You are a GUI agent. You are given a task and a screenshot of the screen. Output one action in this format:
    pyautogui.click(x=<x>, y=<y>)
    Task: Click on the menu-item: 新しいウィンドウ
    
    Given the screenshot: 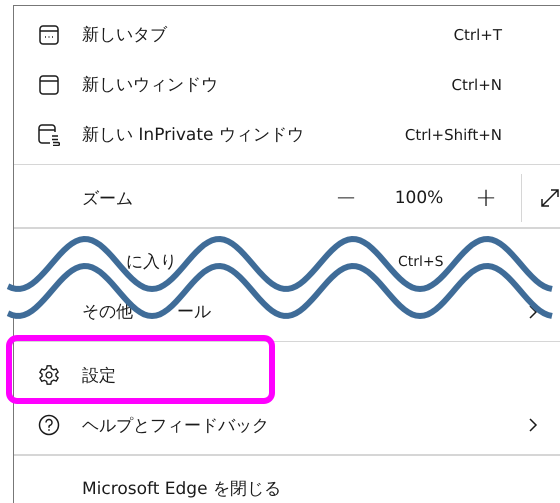 What is the action you would take?
    pyautogui.click(x=150, y=84)
    